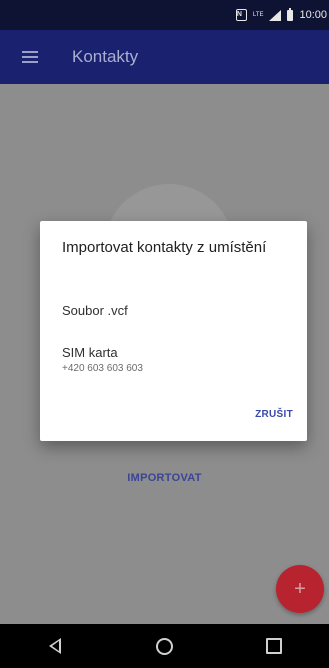  I want to click on cancel-button: ZRUŠIT, so click(274, 414).